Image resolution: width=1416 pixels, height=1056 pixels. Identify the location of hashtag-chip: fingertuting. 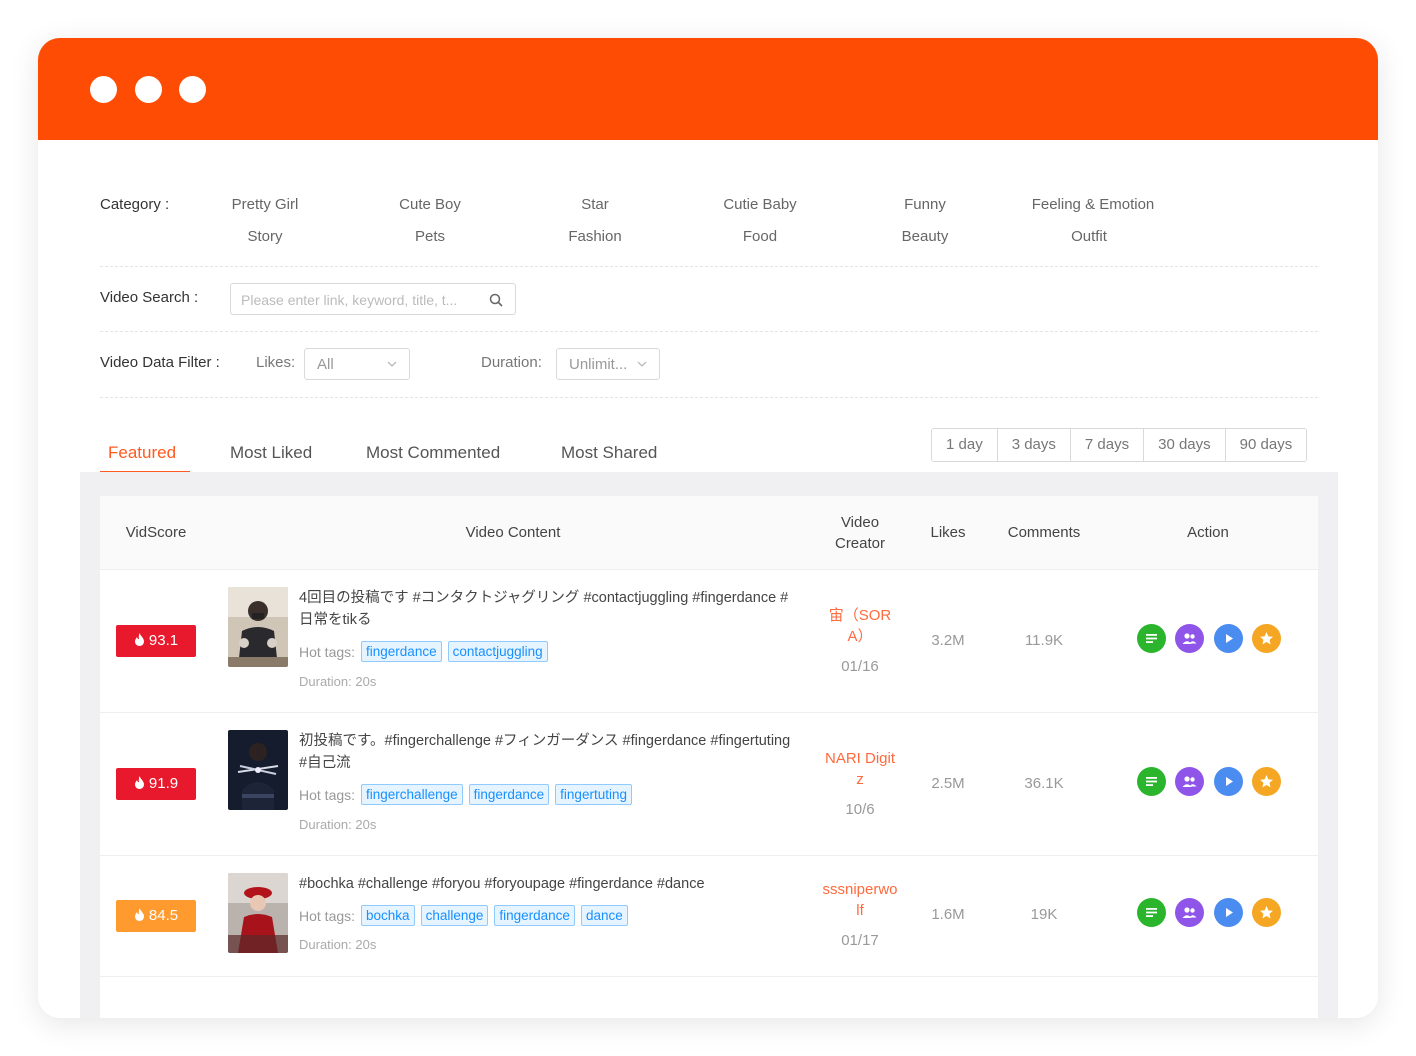
(593, 794).